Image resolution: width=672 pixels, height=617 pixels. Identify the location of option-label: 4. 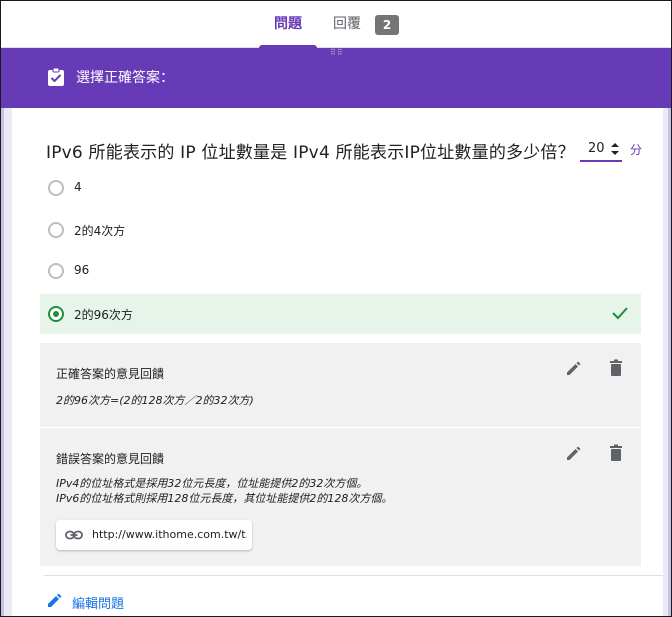
(78, 187).